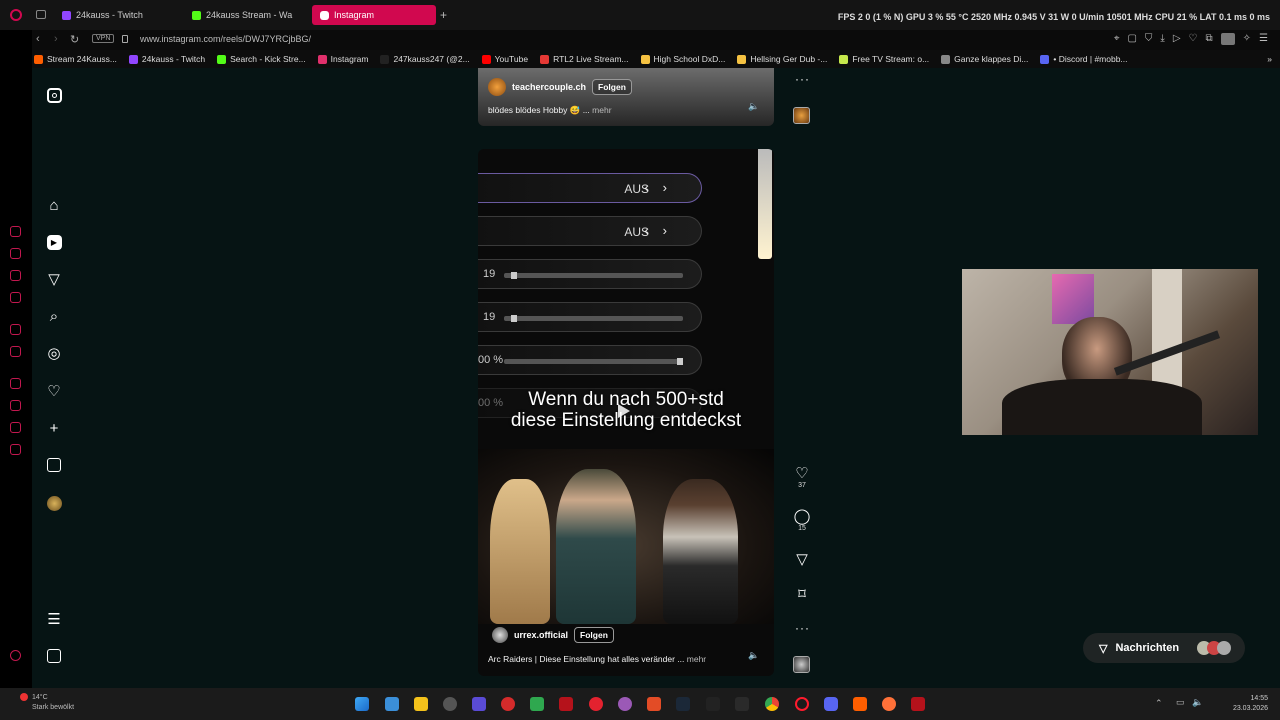  Describe the element at coordinates (53, 703) in the screenshot. I see `weather-widget: 14°C Stark bewölkt` at that location.